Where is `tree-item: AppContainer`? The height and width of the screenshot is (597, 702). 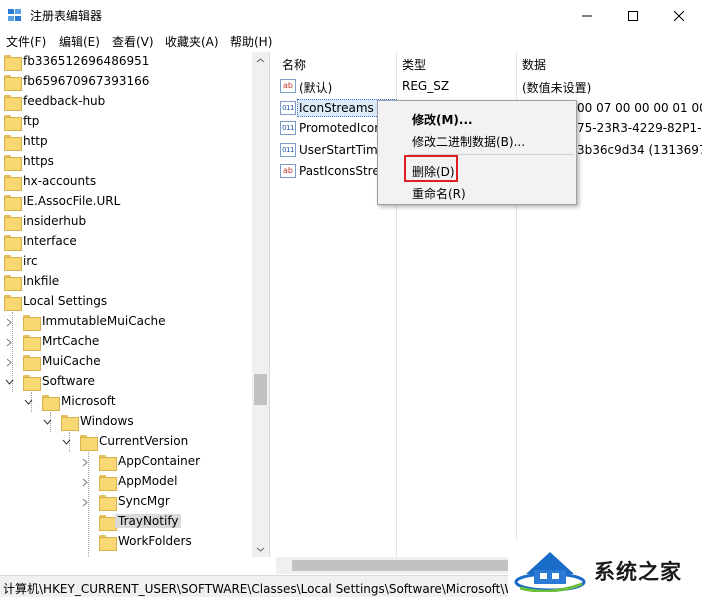
tree-item: AppContainer is located at coordinates (126, 462).